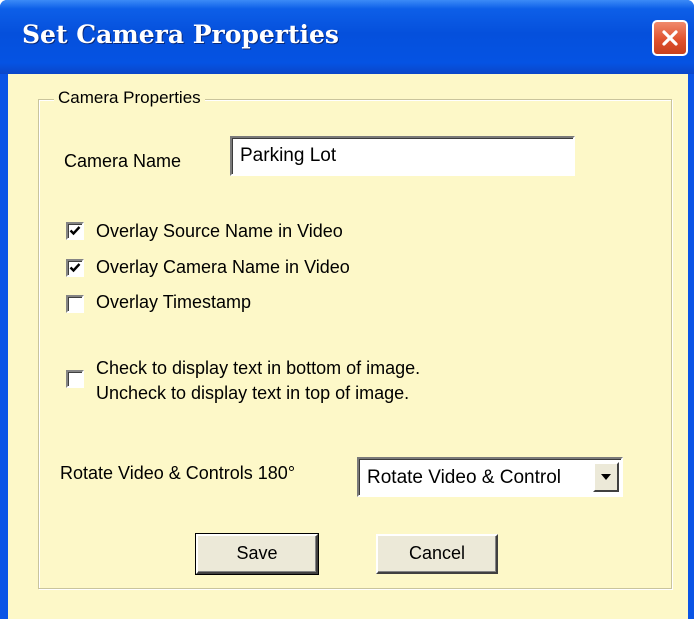 This screenshot has width=694, height=619. I want to click on title-bar: Set Camera Properties, so click(347, 37).